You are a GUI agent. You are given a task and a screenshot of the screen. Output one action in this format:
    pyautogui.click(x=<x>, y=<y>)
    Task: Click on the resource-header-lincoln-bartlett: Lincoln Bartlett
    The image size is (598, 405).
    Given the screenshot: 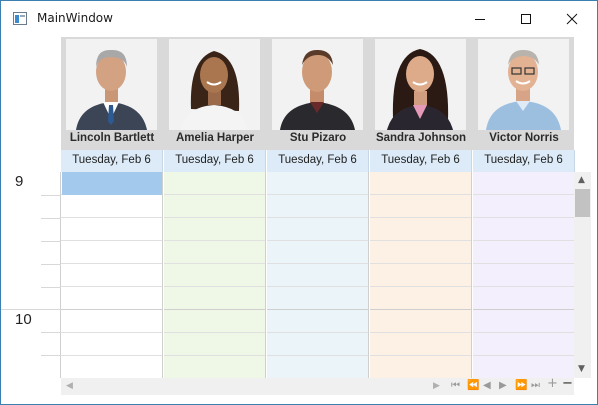 What is the action you would take?
    pyautogui.click(x=112, y=93)
    